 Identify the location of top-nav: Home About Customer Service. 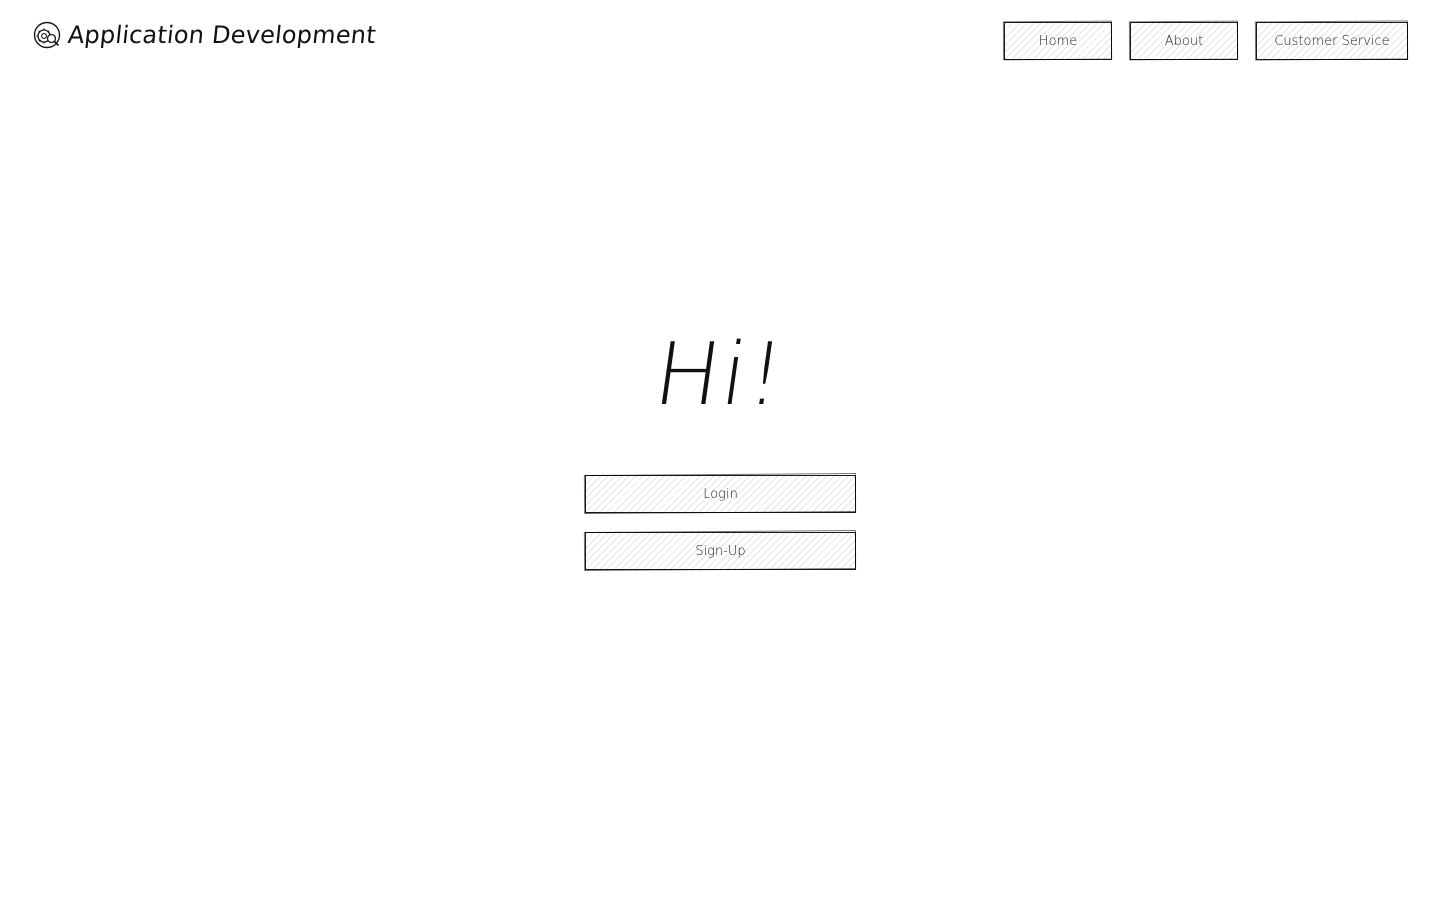
(1206, 41).